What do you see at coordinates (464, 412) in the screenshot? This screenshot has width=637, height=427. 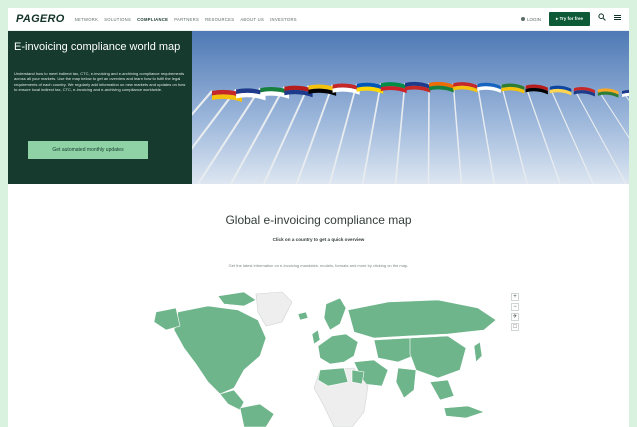 I see `map-country-indonesia` at bounding box center [464, 412].